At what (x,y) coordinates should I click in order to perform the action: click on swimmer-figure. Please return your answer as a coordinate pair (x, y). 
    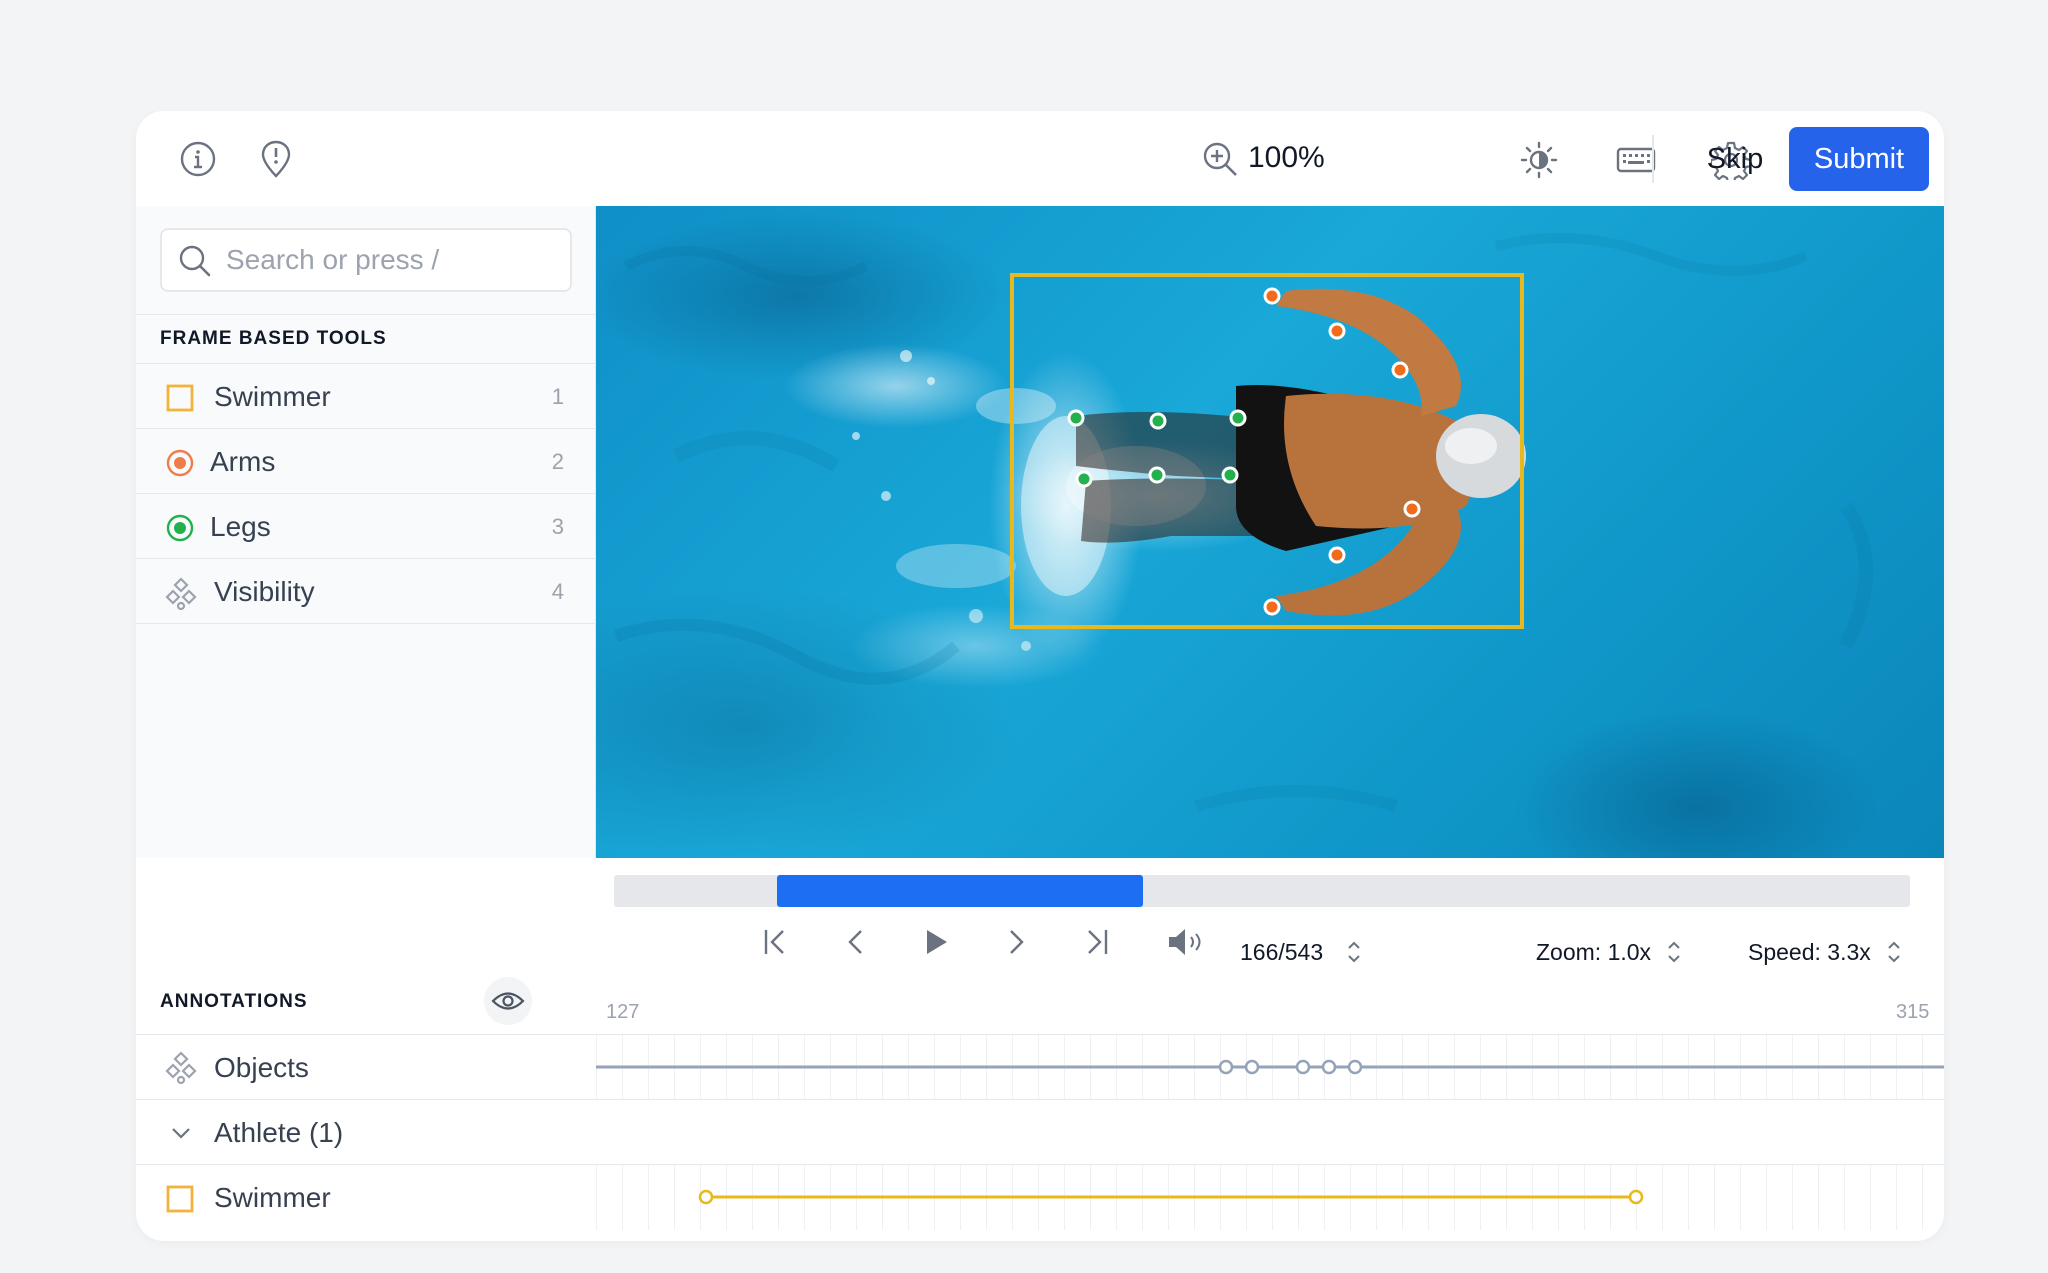
    Looking at the image, I should click on (1301, 452).